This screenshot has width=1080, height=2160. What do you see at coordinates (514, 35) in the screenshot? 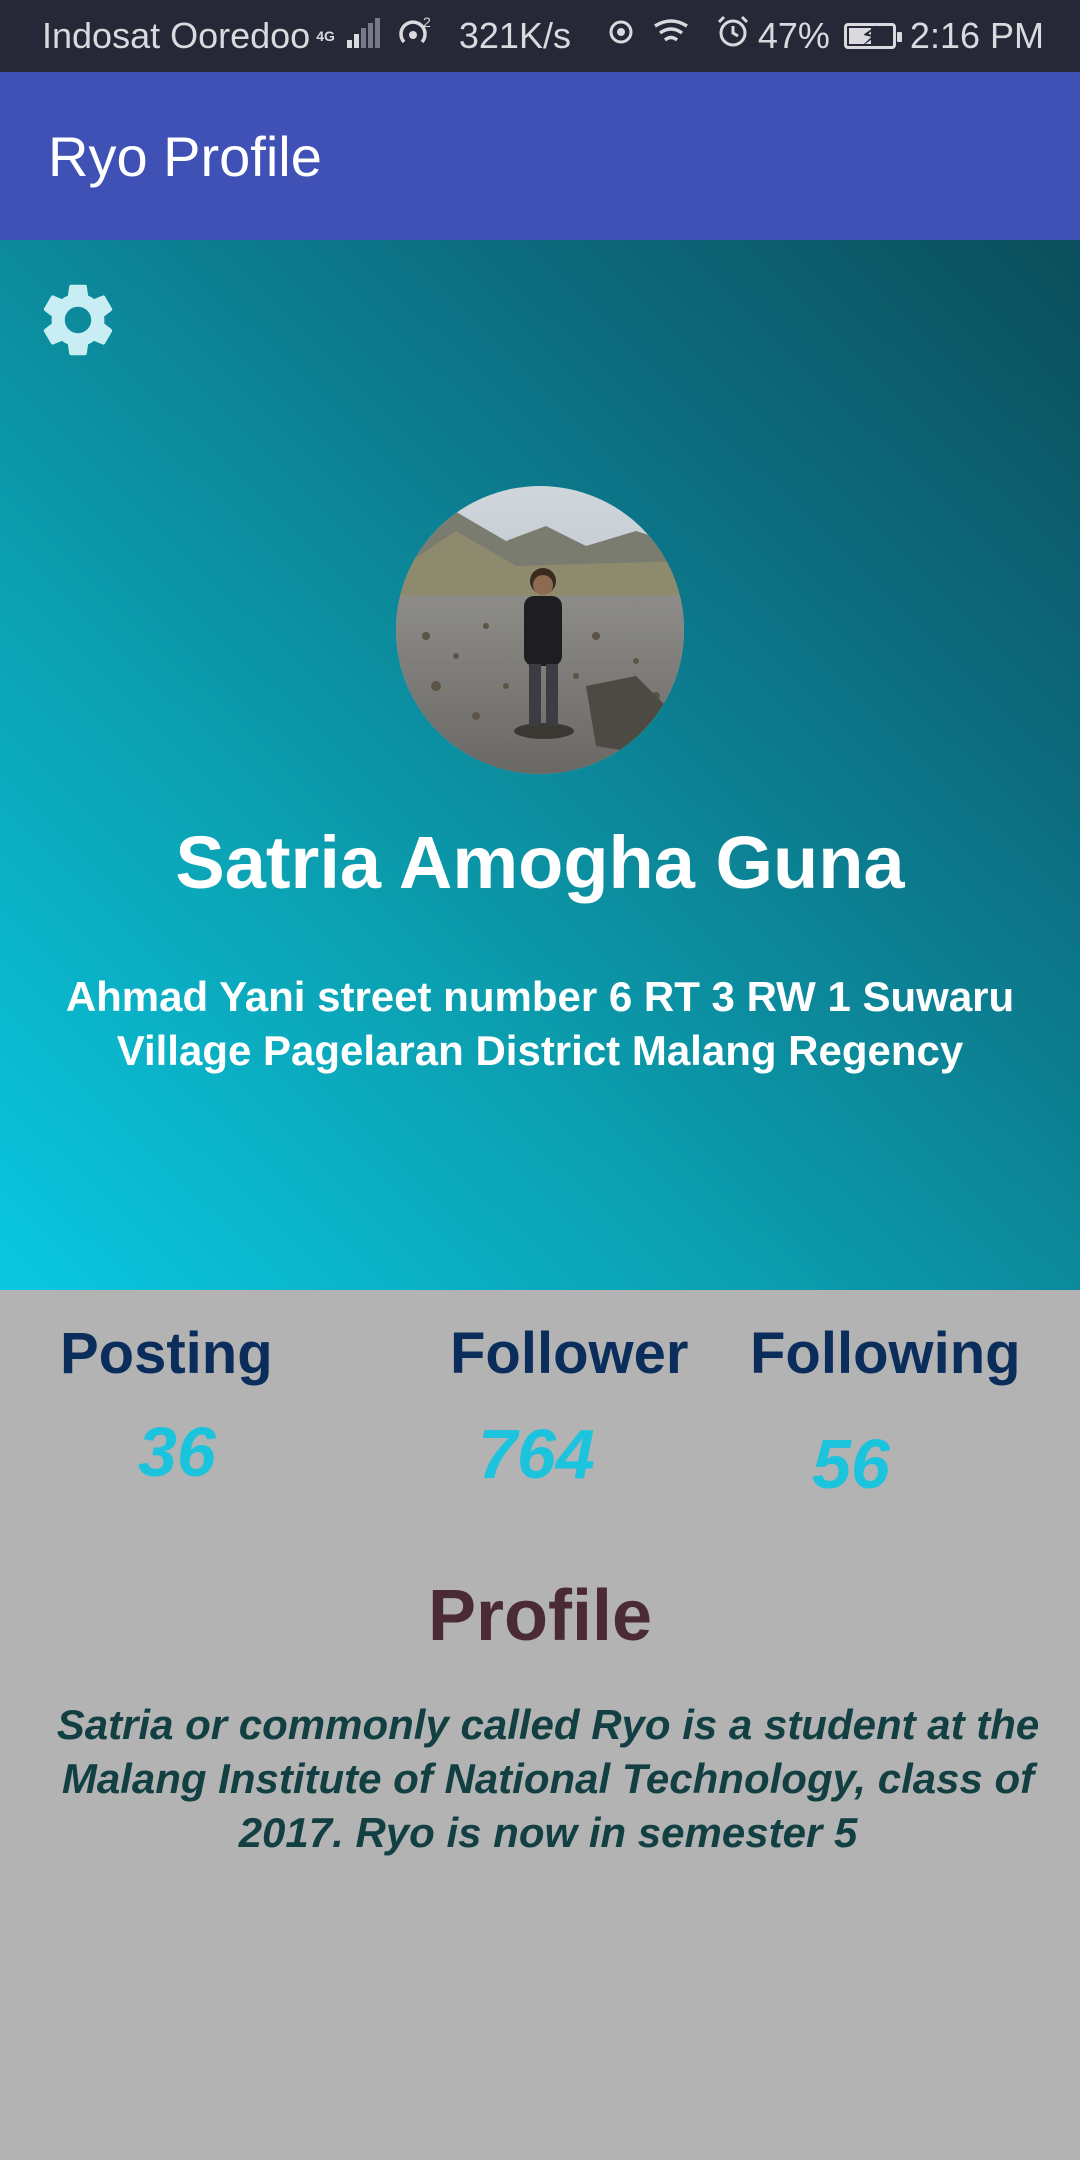
I see `network-speed: 321K/s` at bounding box center [514, 35].